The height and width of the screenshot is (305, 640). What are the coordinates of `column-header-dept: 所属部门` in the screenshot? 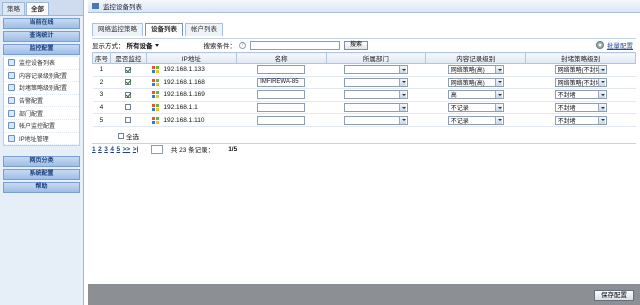 It's located at (376, 58).